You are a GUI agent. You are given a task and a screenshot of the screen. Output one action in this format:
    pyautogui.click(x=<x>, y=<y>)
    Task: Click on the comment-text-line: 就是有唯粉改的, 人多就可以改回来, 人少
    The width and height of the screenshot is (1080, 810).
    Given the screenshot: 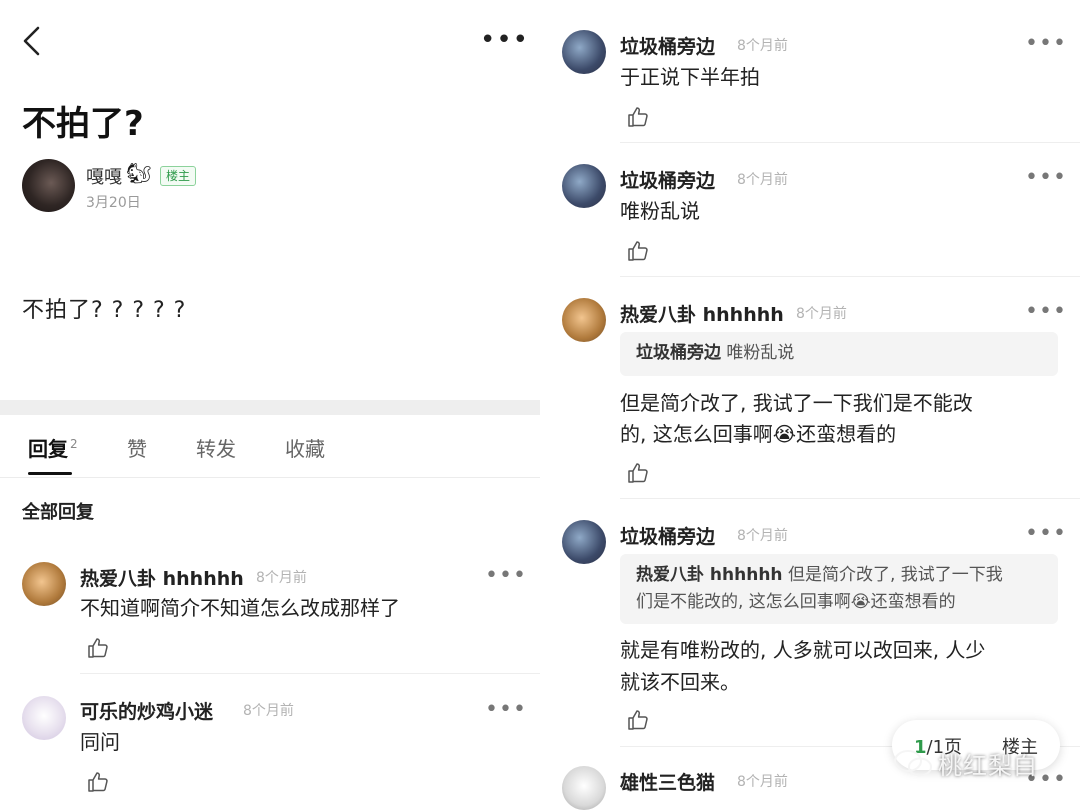 What is the action you would take?
    pyautogui.click(x=803, y=650)
    